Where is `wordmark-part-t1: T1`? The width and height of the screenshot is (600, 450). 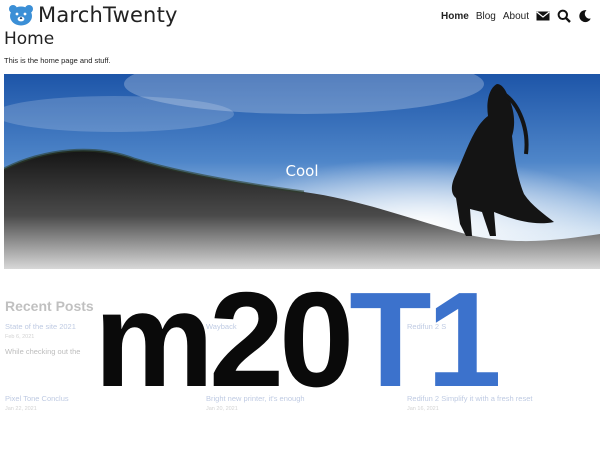 wordmark-part-t1: T1 is located at coordinates (425, 339).